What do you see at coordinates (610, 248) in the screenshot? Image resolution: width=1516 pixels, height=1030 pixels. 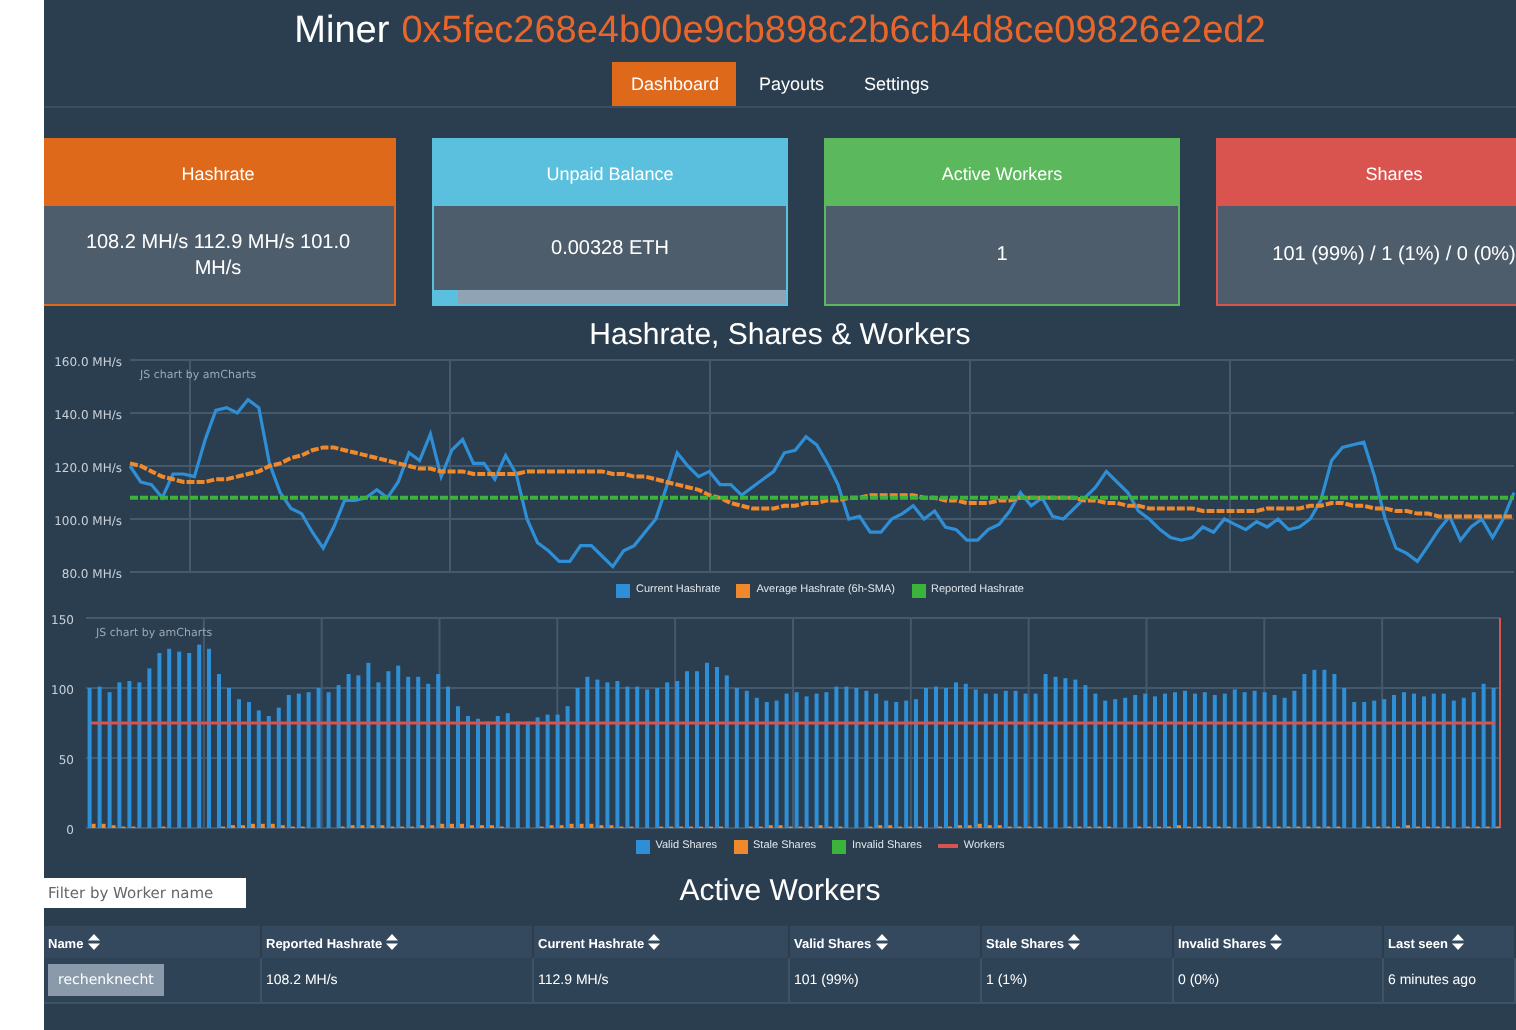 I see `card-value: 0.00328 ETH` at bounding box center [610, 248].